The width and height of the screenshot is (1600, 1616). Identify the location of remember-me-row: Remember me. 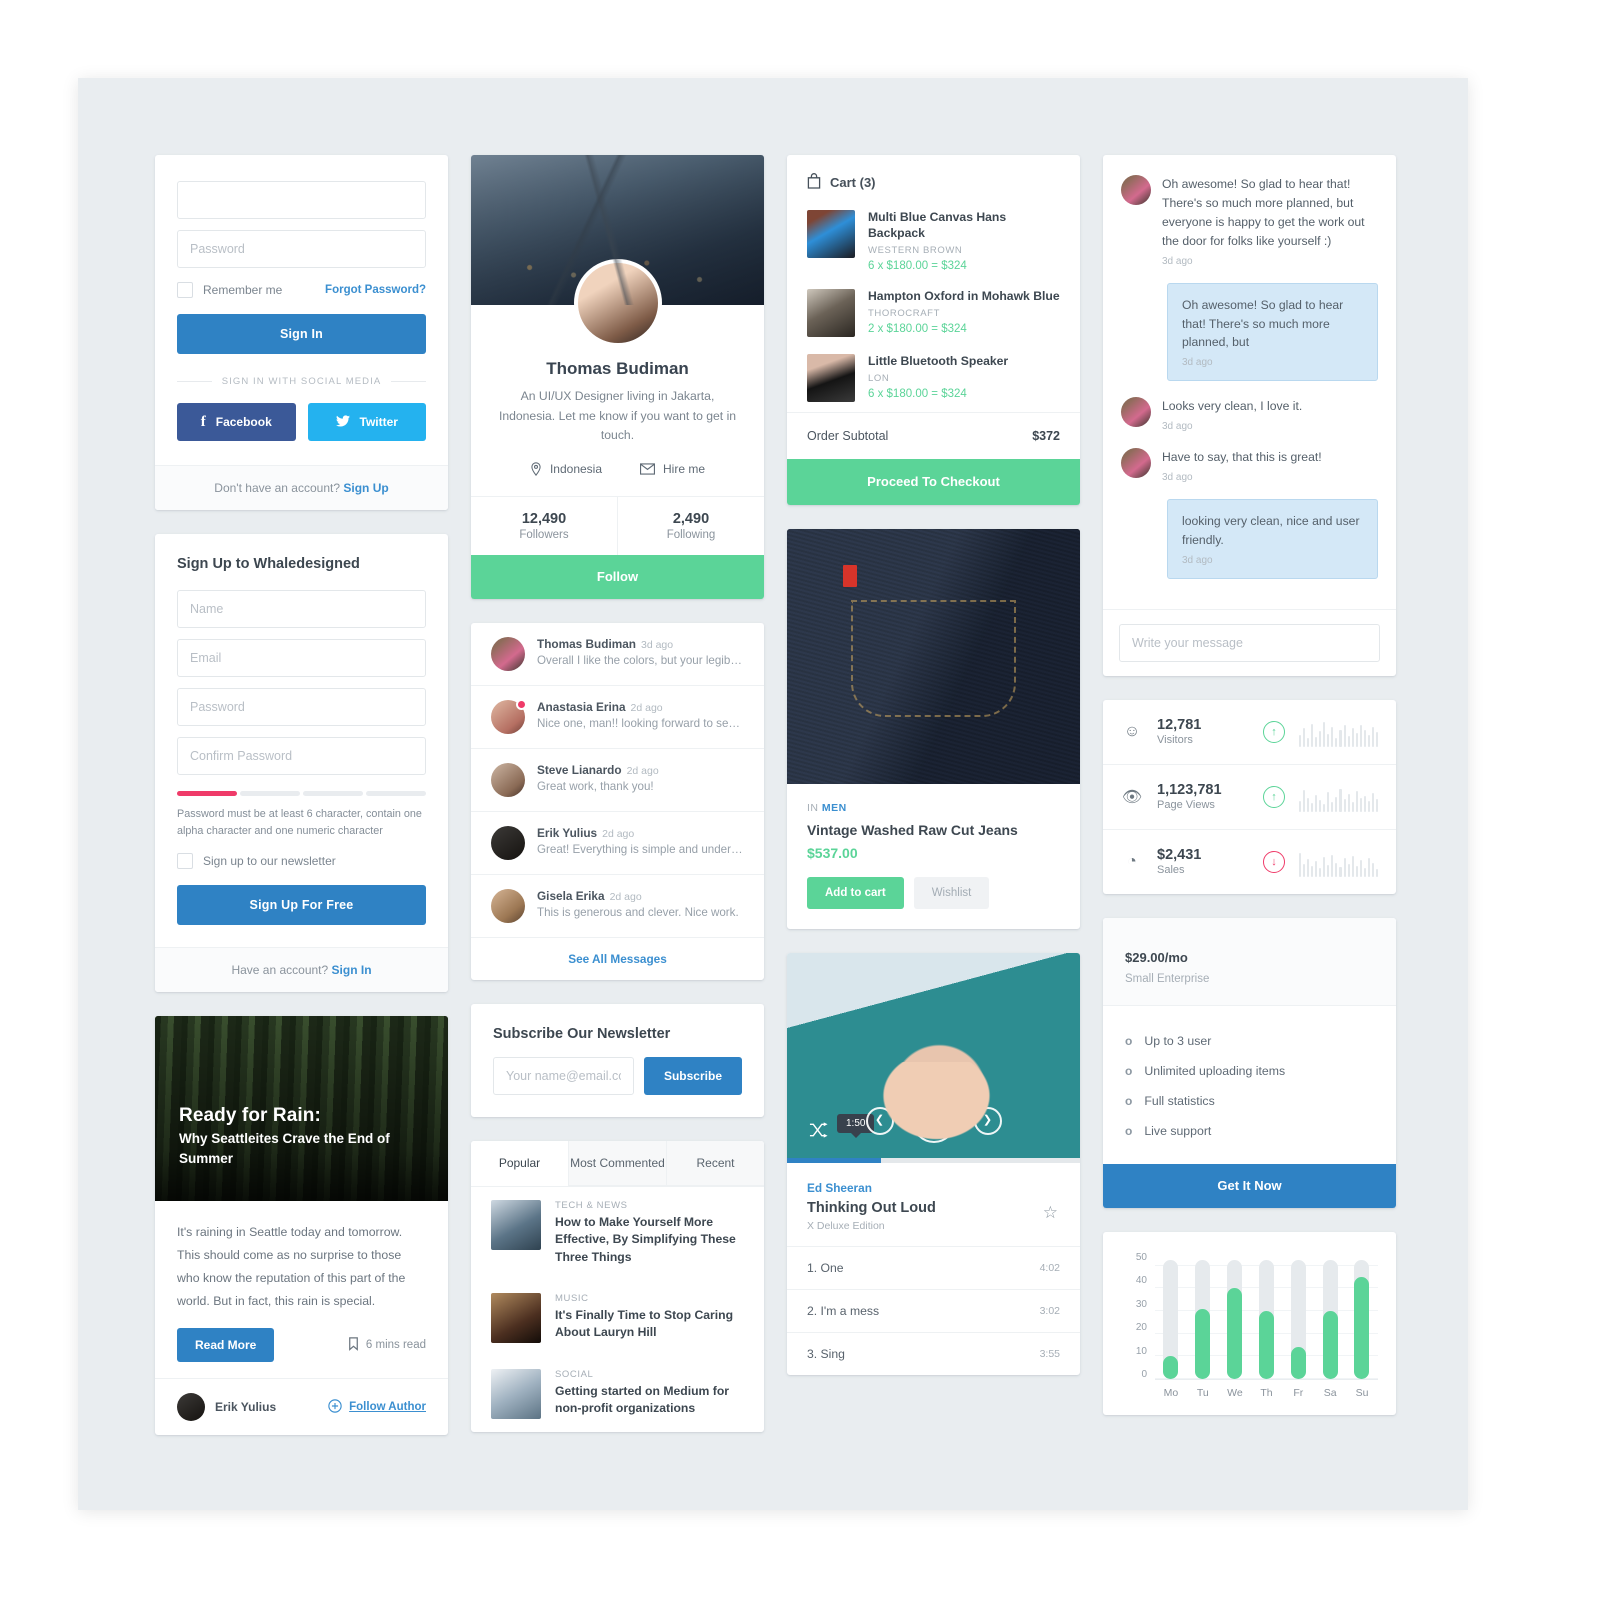
(229, 290).